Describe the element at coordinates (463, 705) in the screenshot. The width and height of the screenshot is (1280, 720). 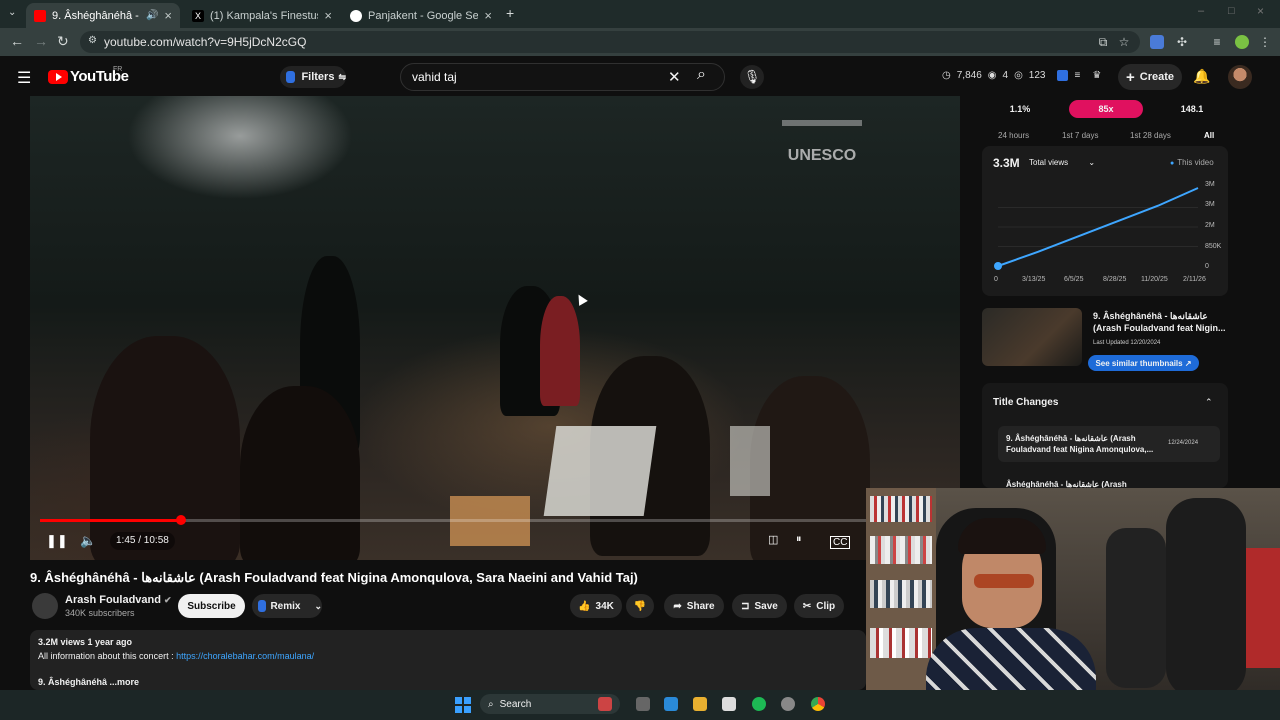
I see `windows-start-icon` at that location.